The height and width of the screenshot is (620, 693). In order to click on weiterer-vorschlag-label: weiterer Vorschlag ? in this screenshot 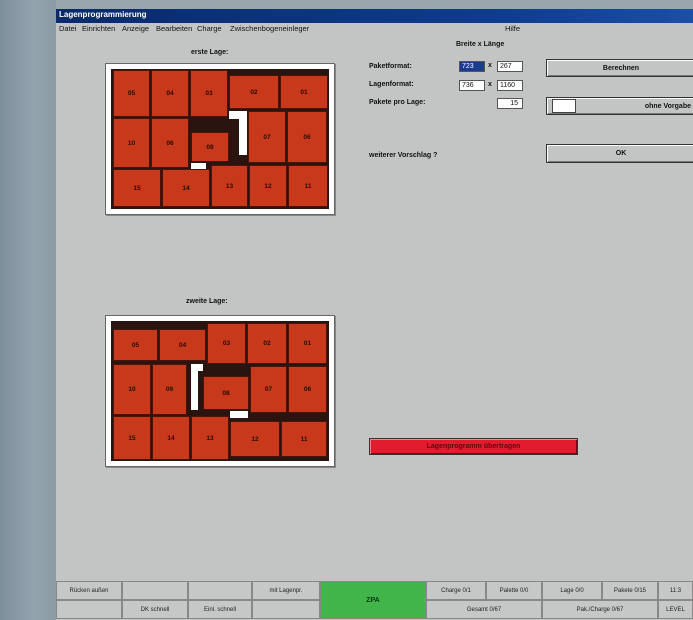, I will do `click(403, 155)`.